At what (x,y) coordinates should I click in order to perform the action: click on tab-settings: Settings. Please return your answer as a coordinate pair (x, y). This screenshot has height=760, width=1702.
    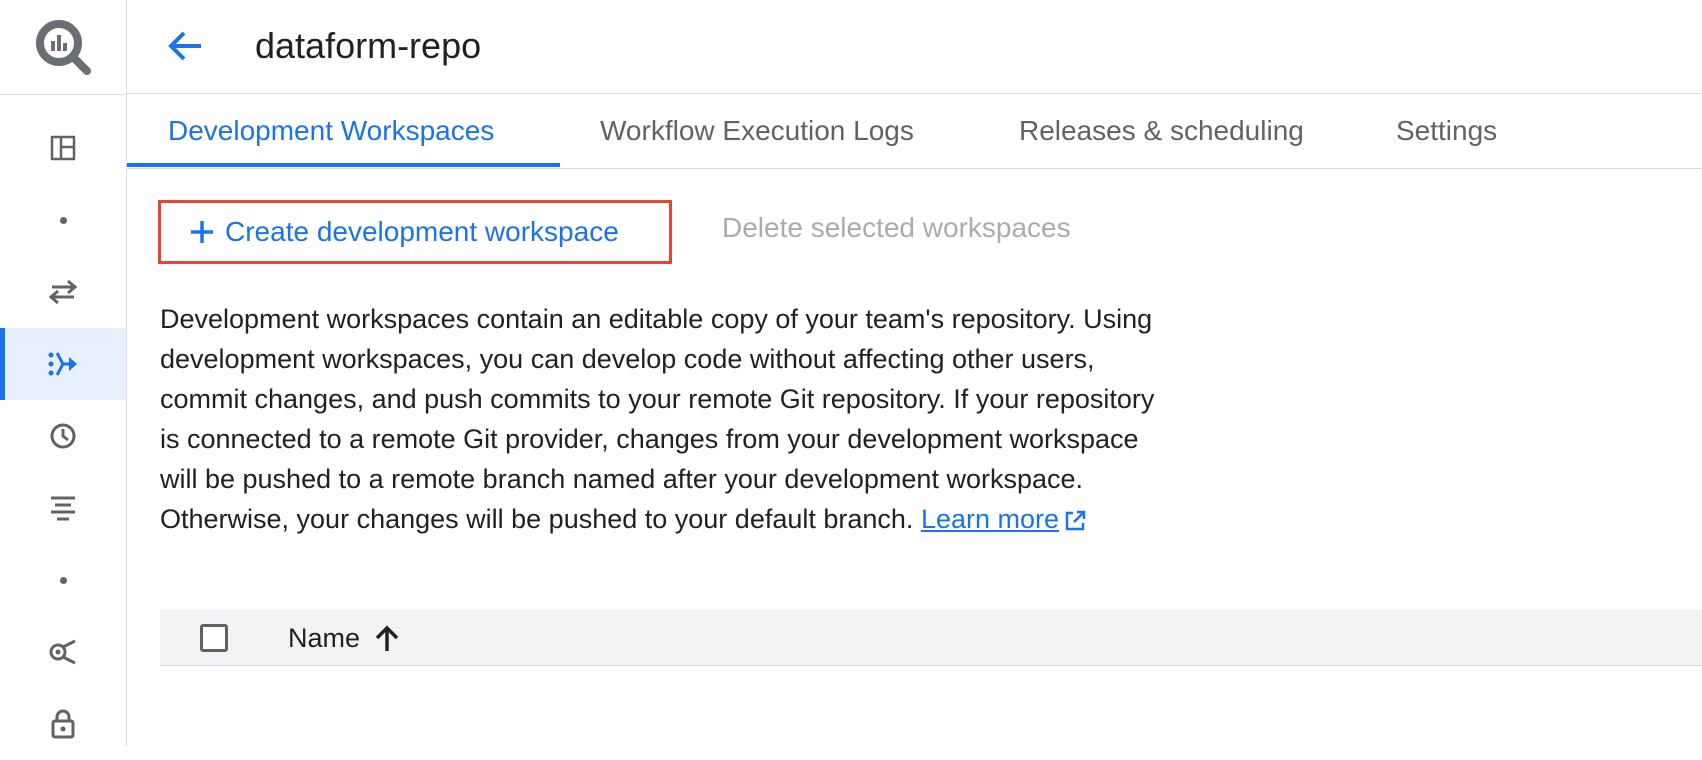
    Looking at the image, I should click on (1446, 131).